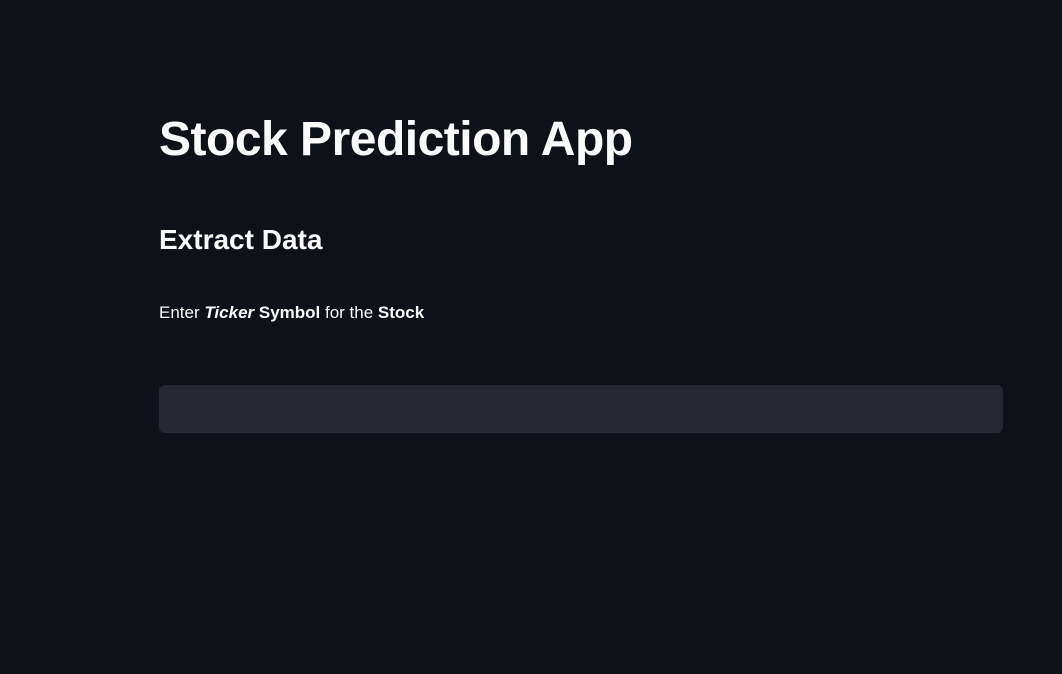 The image size is (1062, 674). Describe the element at coordinates (396, 139) in the screenshot. I see `page-title: Stock Prediction App` at that location.